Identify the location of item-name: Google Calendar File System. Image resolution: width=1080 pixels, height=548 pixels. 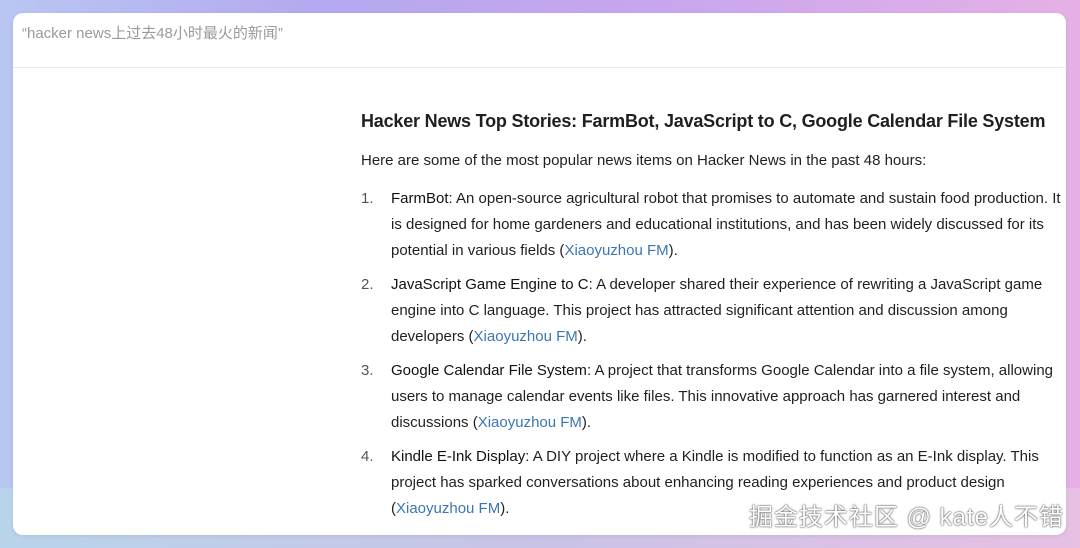
(489, 370).